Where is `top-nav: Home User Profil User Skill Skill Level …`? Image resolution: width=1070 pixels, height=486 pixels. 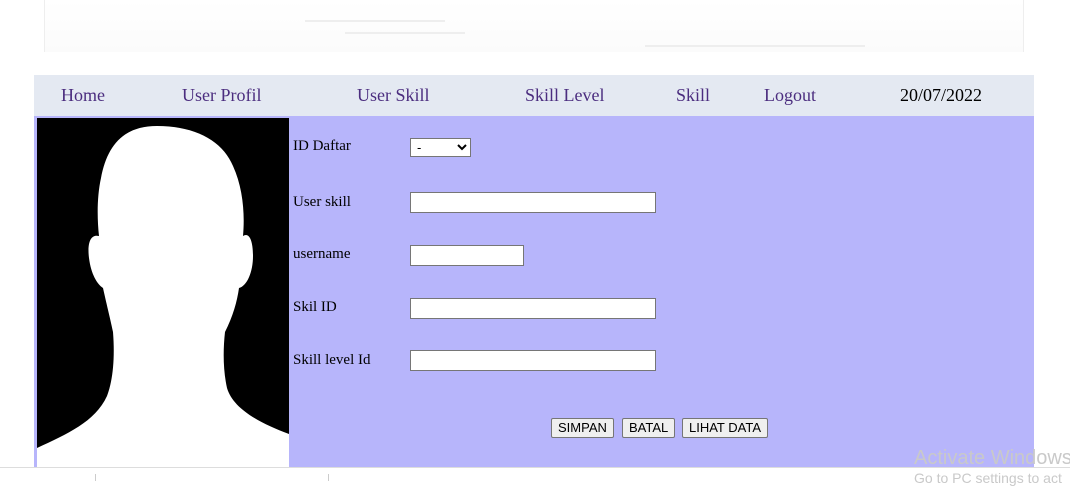
top-nav: Home User Profil User Skill Skill Level … is located at coordinates (534, 95).